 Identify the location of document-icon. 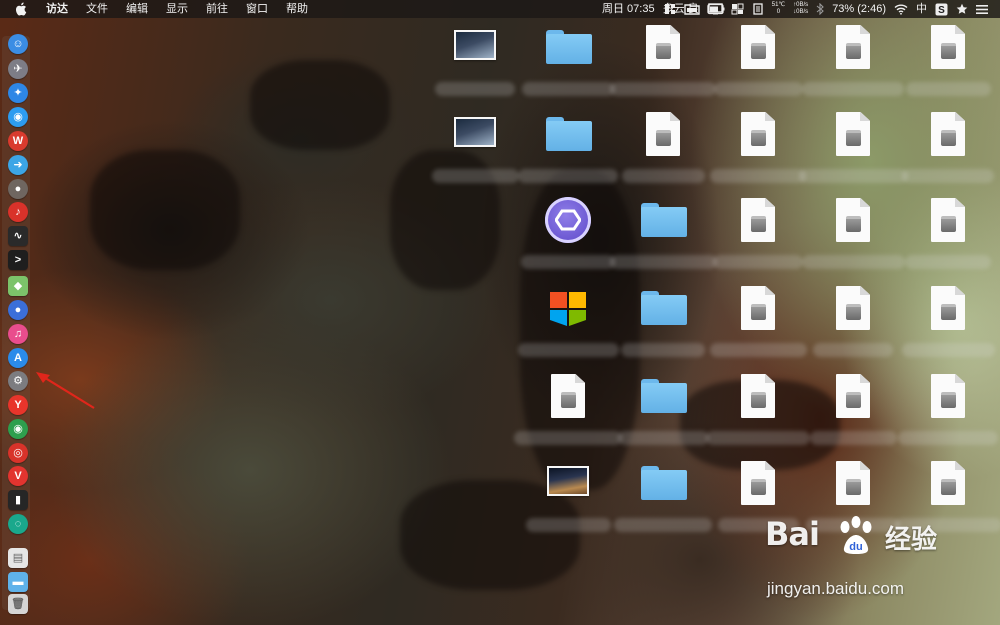
(758, 9).